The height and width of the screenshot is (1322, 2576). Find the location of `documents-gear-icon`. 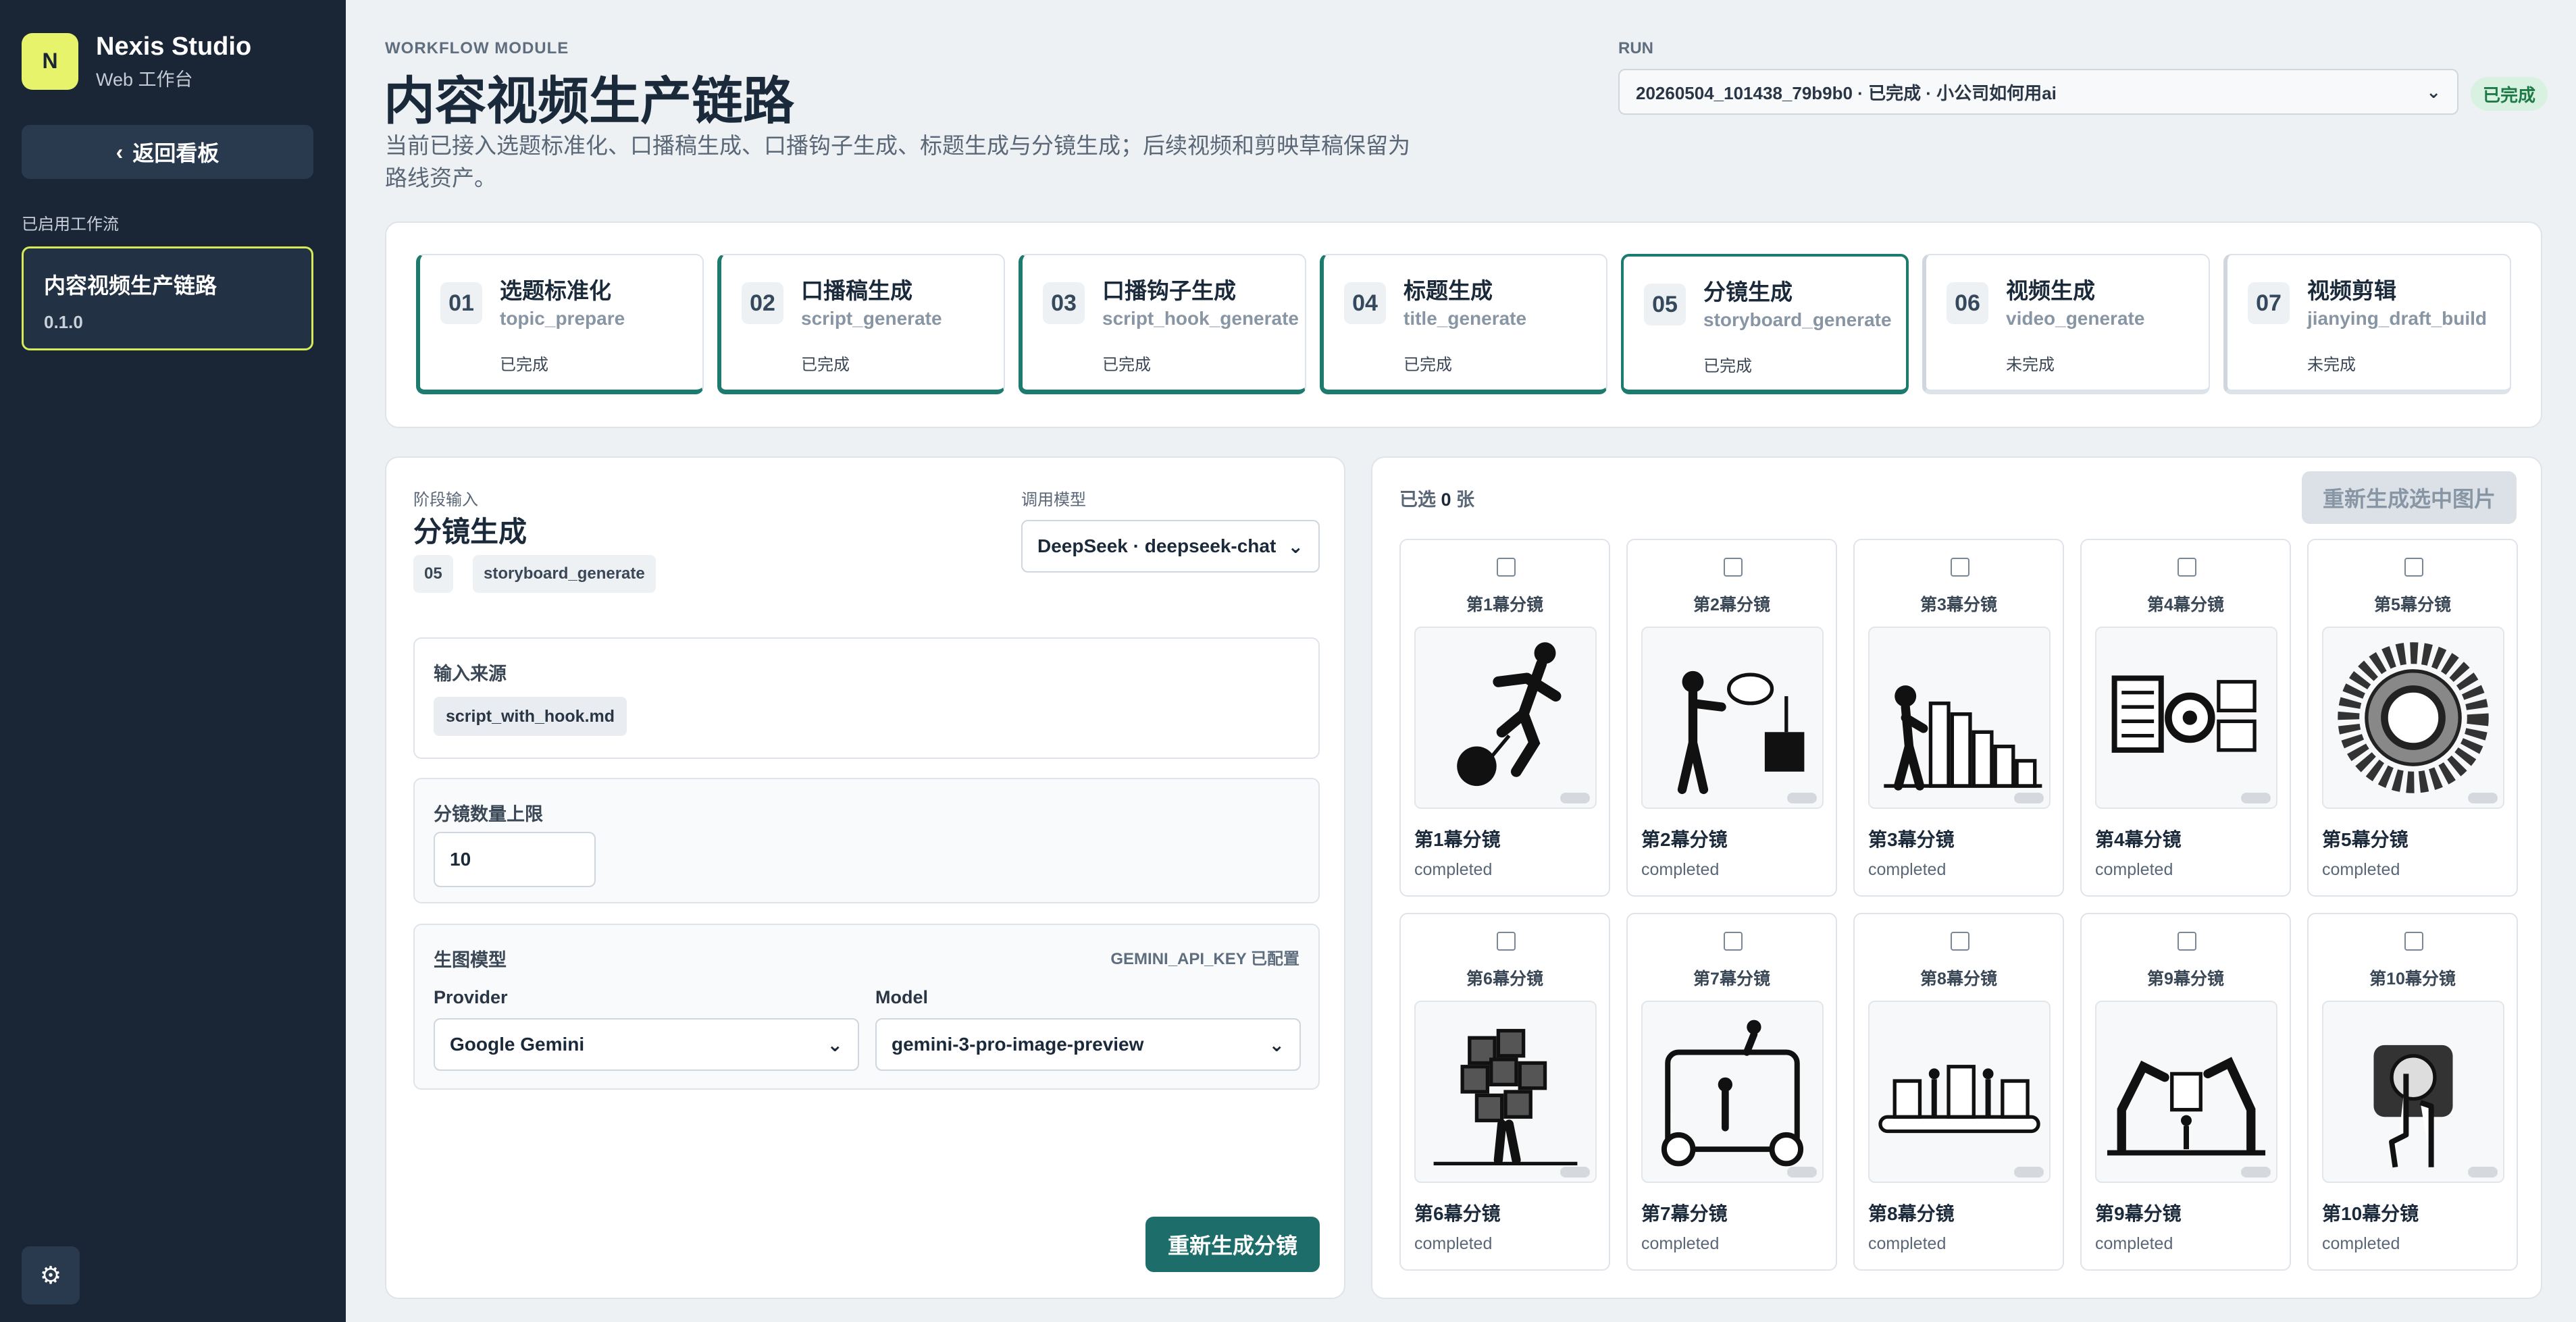

documents-gear-icon is located at coordinates (2186, 718).